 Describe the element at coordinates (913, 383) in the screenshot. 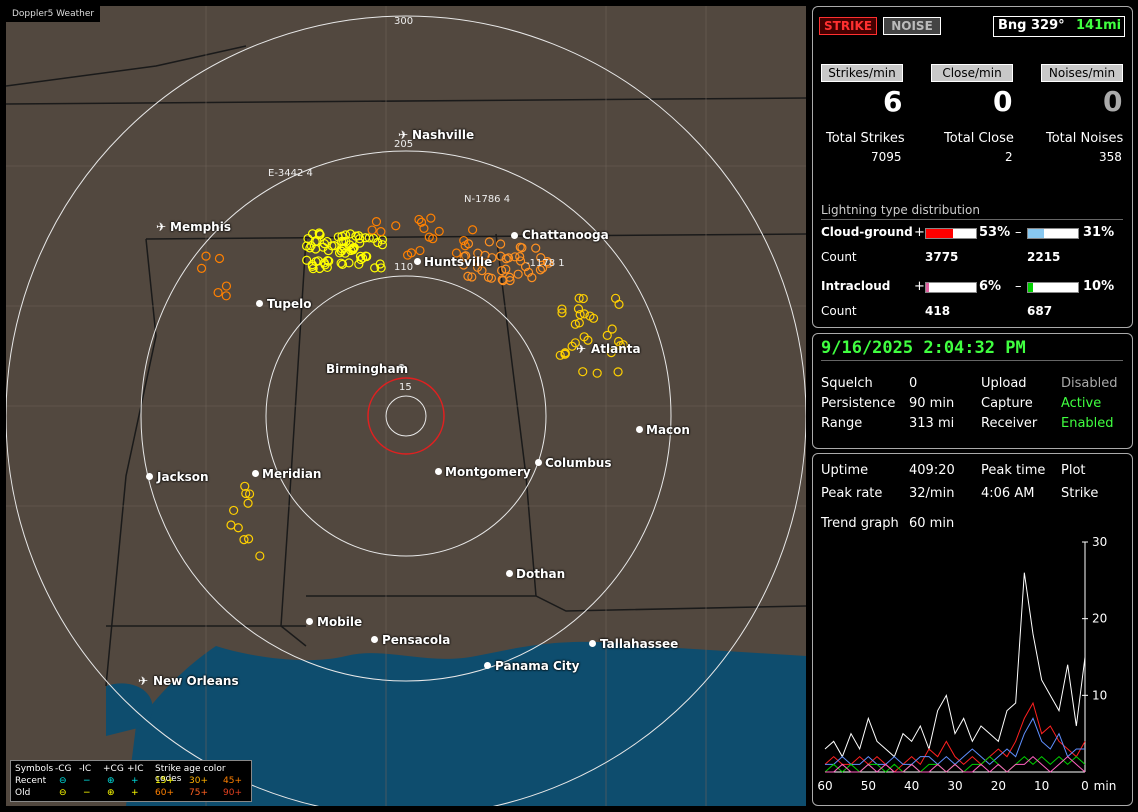

I see `squelch-value: 0` at that location.